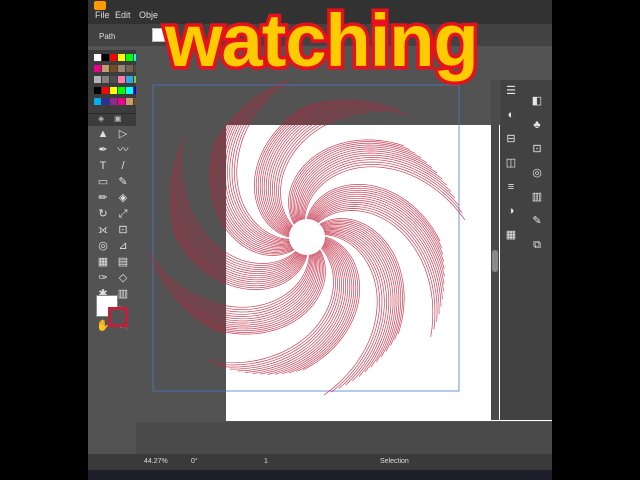 This screenshot has height=480, width=640. Describe the element at coordinates (322, 43) in the screenshot. I see `overlay-caption: watching` at that location.